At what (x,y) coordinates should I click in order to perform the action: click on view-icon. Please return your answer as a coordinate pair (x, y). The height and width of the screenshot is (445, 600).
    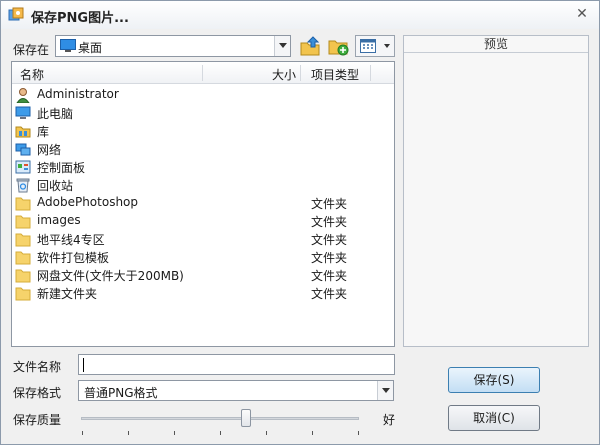
    Looking at the image, I should click on (368, 46).